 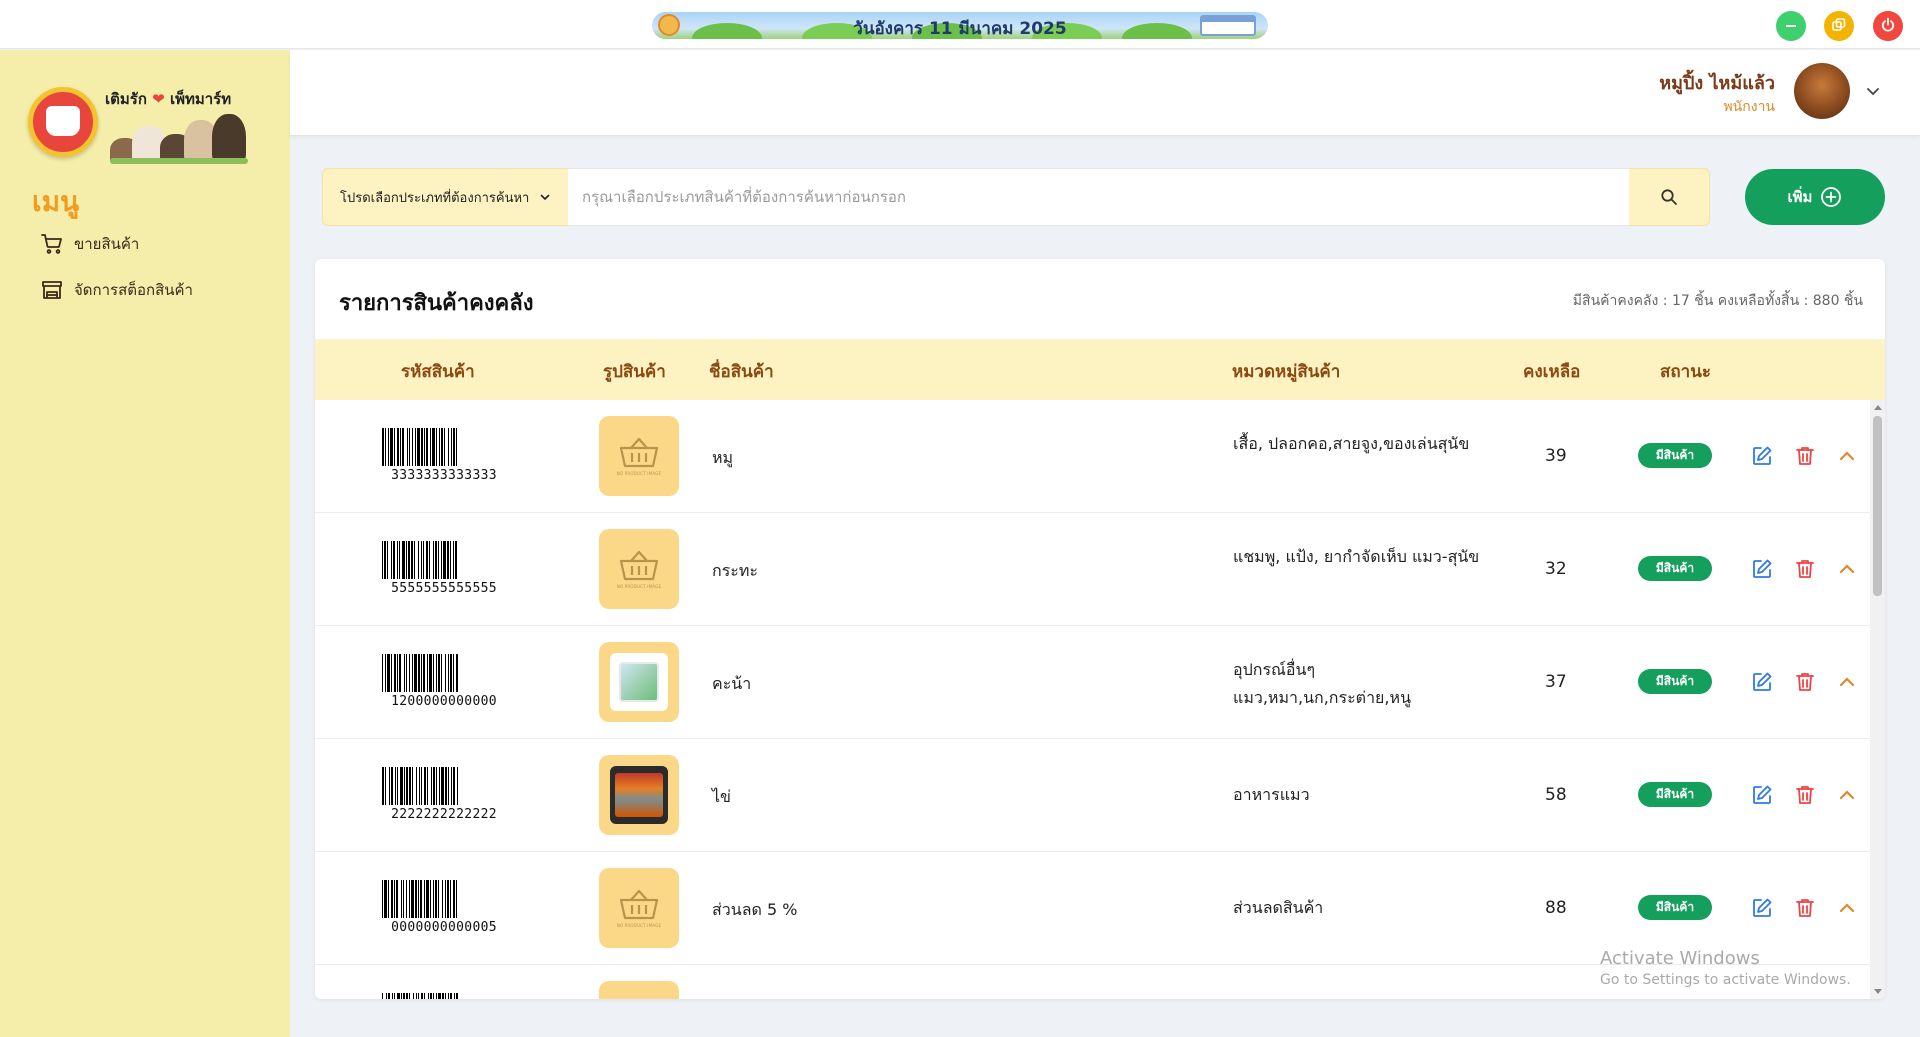 What do you see at coordinates (1556, 795) in the screenshot?
I see `product-stock: 58` at bounding box center [1556, 795].